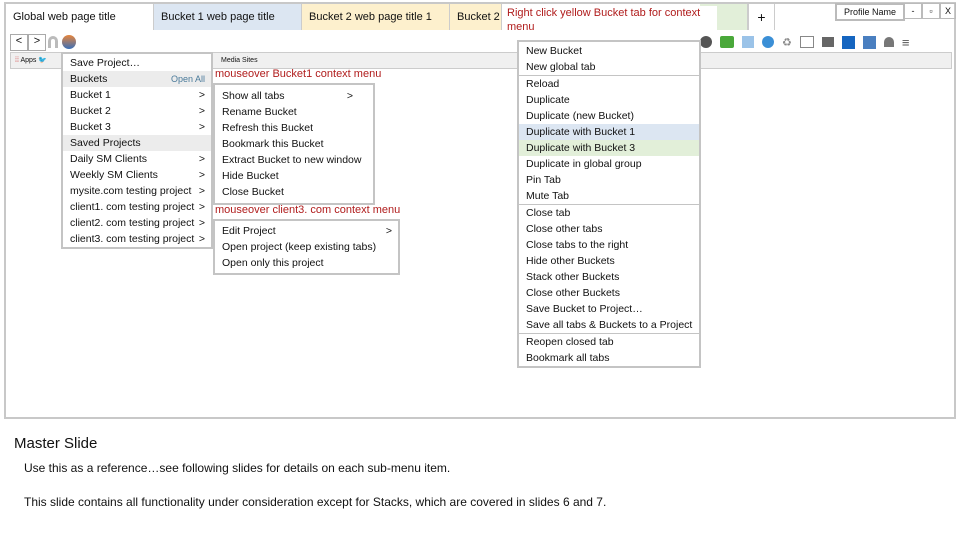  Describe the element at coordinates (376, 17) in the screenshot. I see `tab-bucket2-1: Bucket 2 web page title 1` at that location.